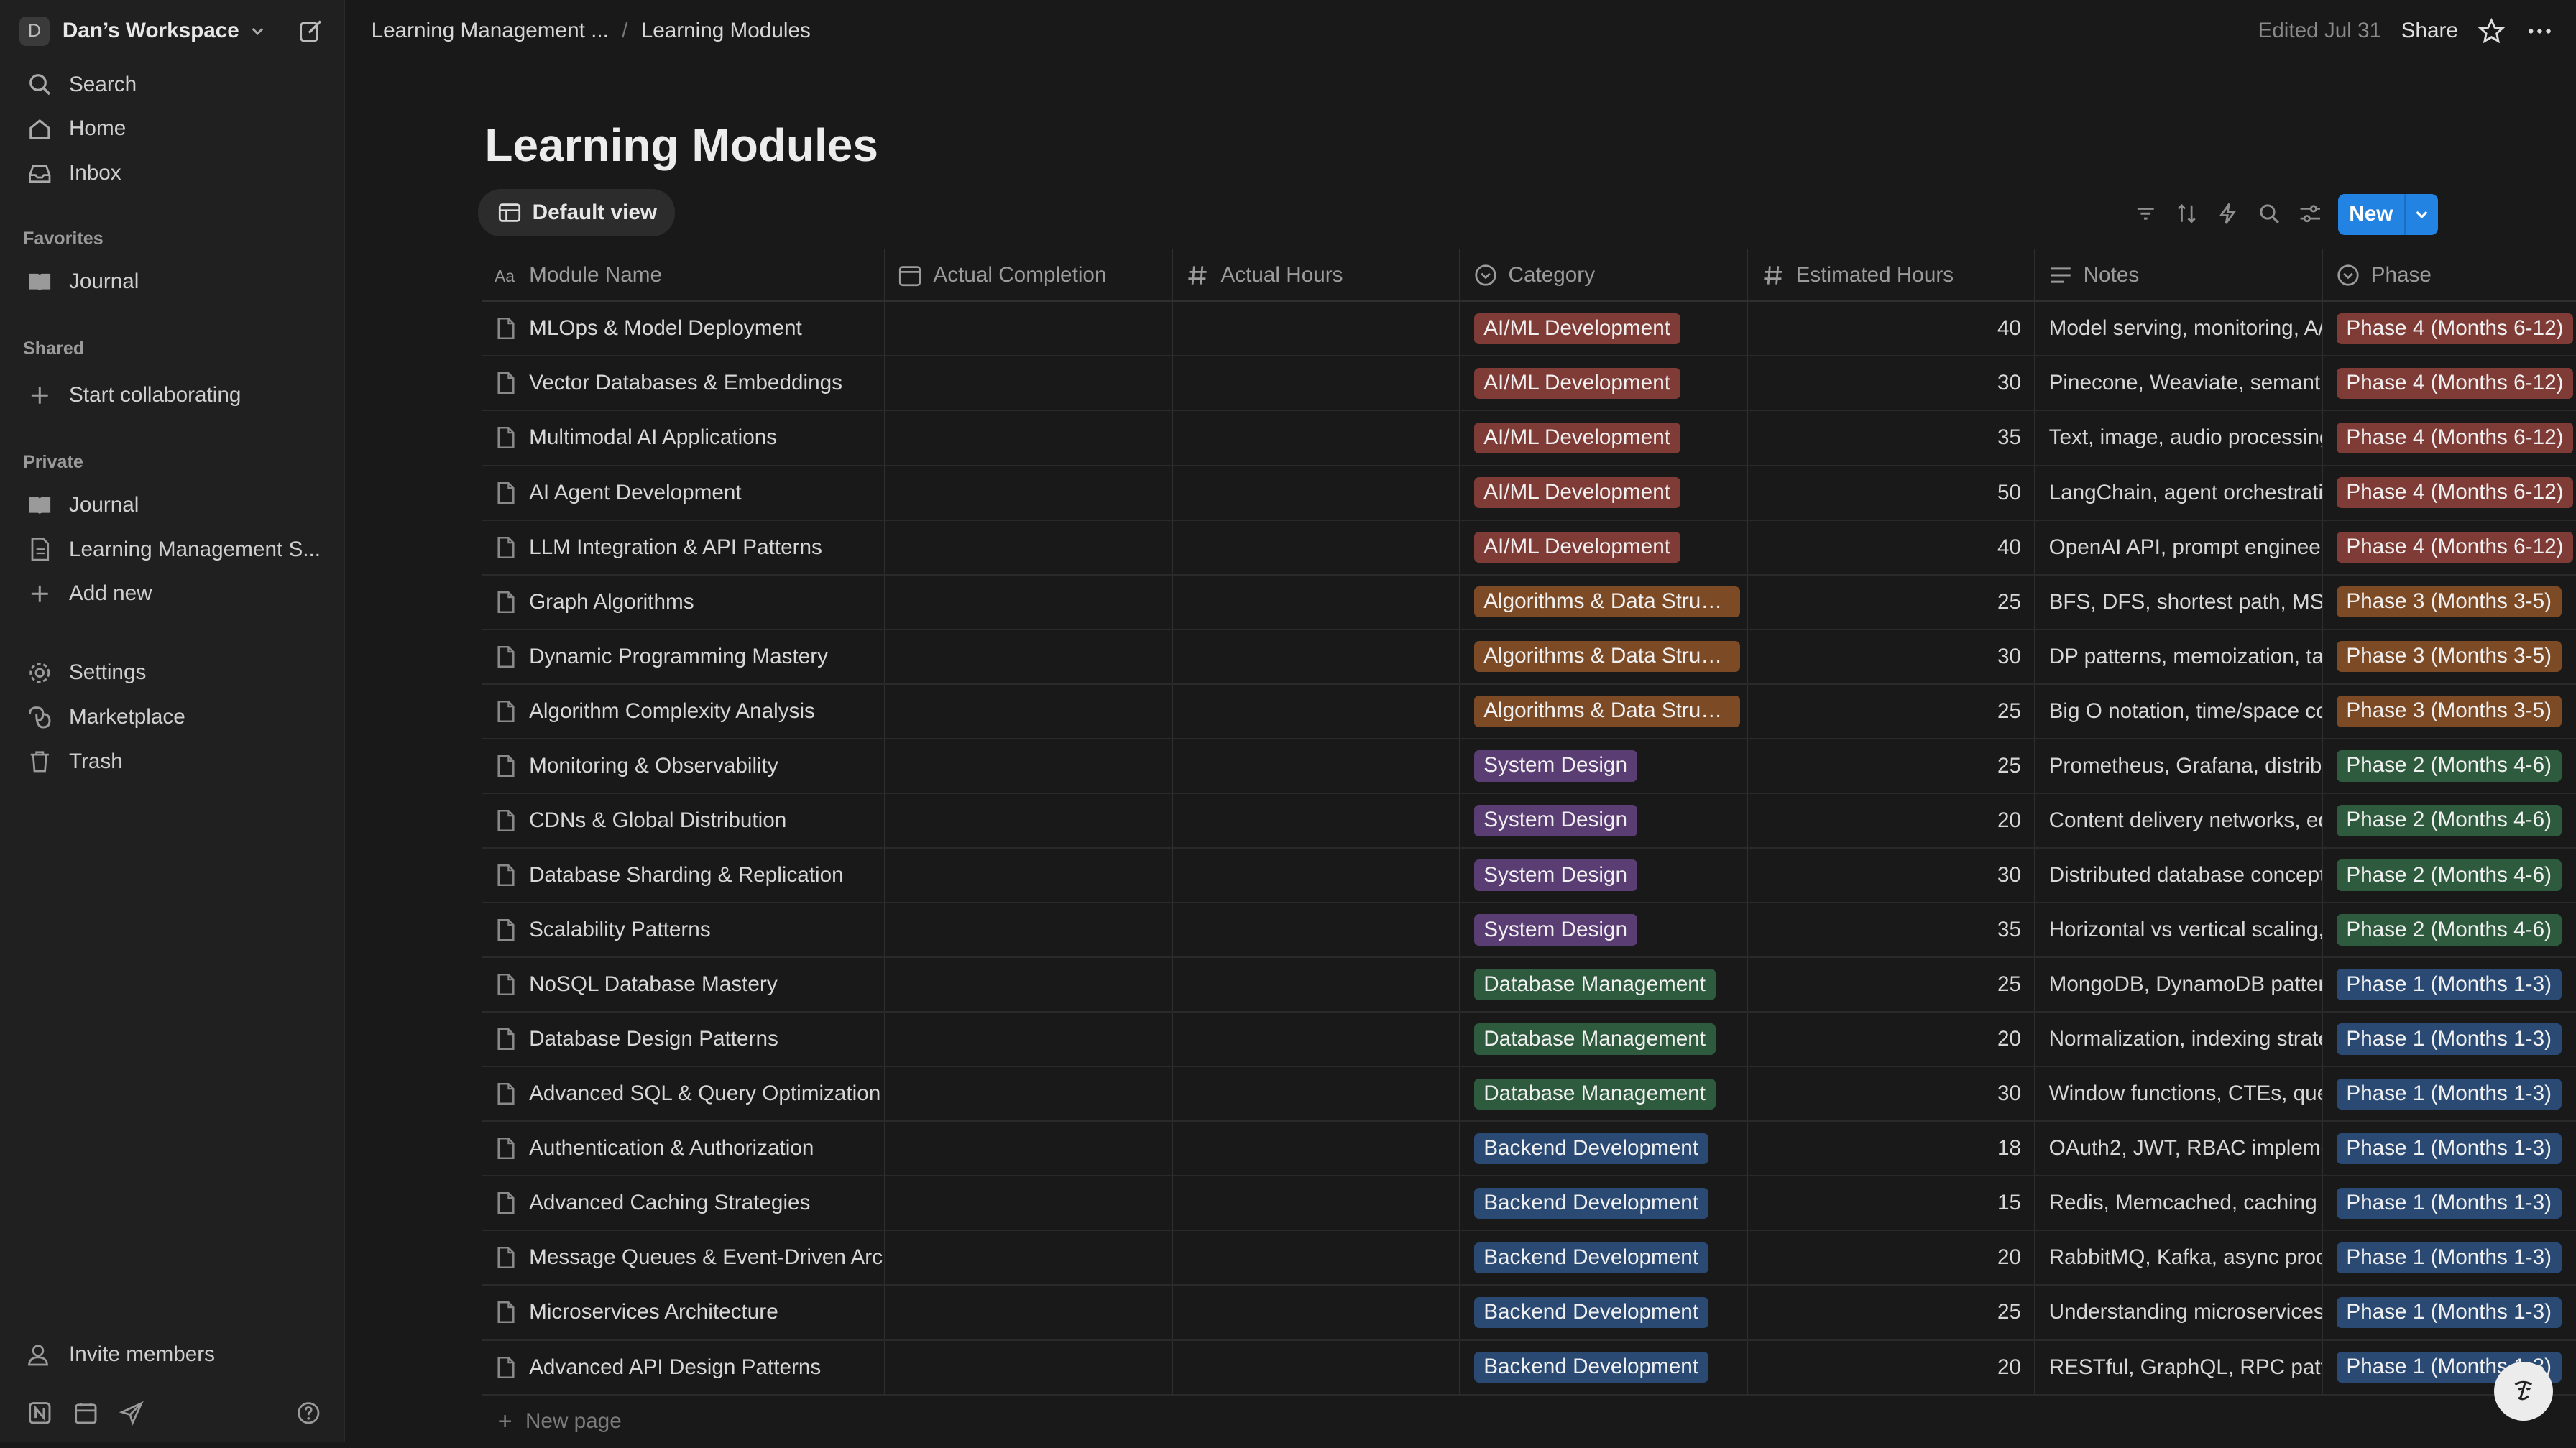 The image size is (2576, 1448). What do you see at coordinates (171, 395) in the screenshot?
I see `sidebar-item-start-collaborating: Start collaborating` at bounding box center [171, 395].